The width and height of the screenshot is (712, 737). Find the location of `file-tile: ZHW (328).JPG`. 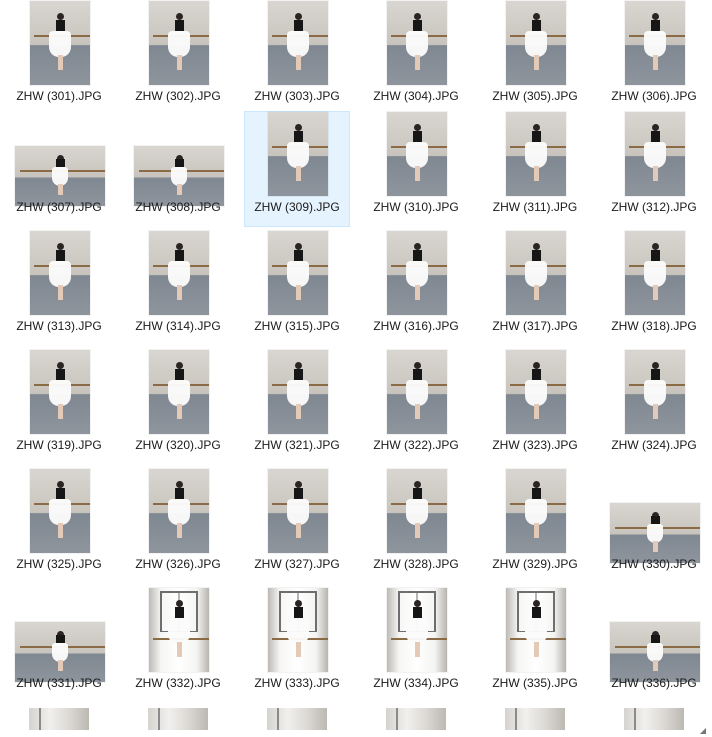

file-tile: ZHW (328).JPG is located at coordinates (416, 526).